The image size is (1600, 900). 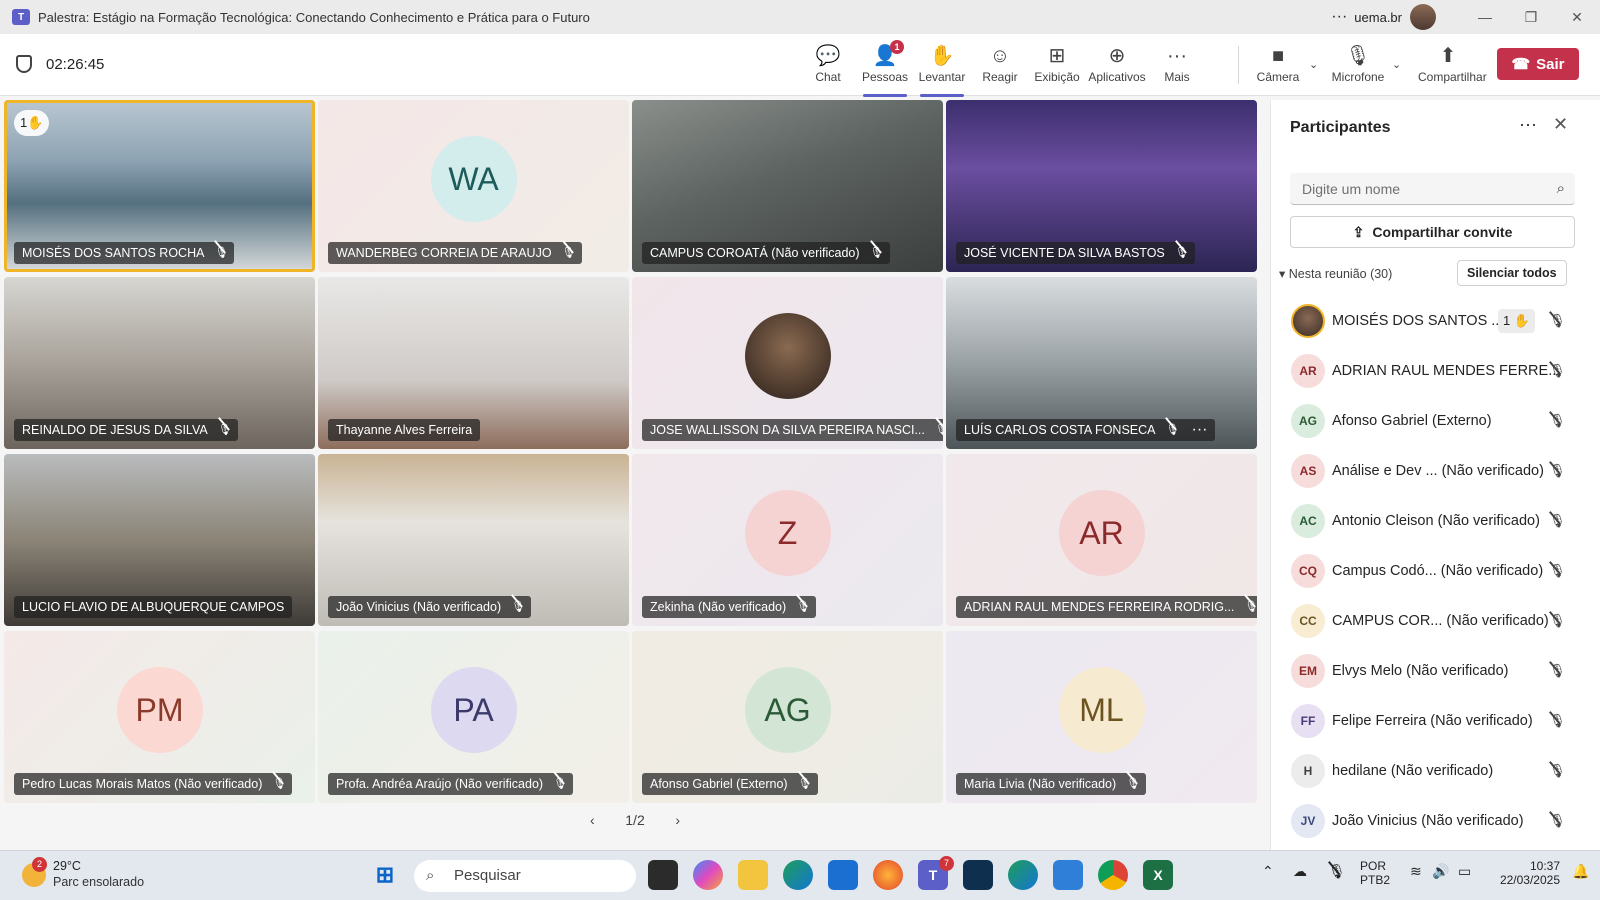 What do you see at coordinates (592, 820) in the screenshot?
I see `prev-page-button: ‹` at bounding box center [592, 820].